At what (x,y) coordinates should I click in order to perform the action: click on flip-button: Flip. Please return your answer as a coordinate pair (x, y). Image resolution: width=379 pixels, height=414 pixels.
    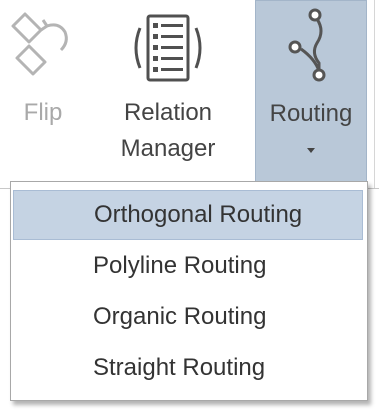
    Looking at the image, I should click on (43, 94).